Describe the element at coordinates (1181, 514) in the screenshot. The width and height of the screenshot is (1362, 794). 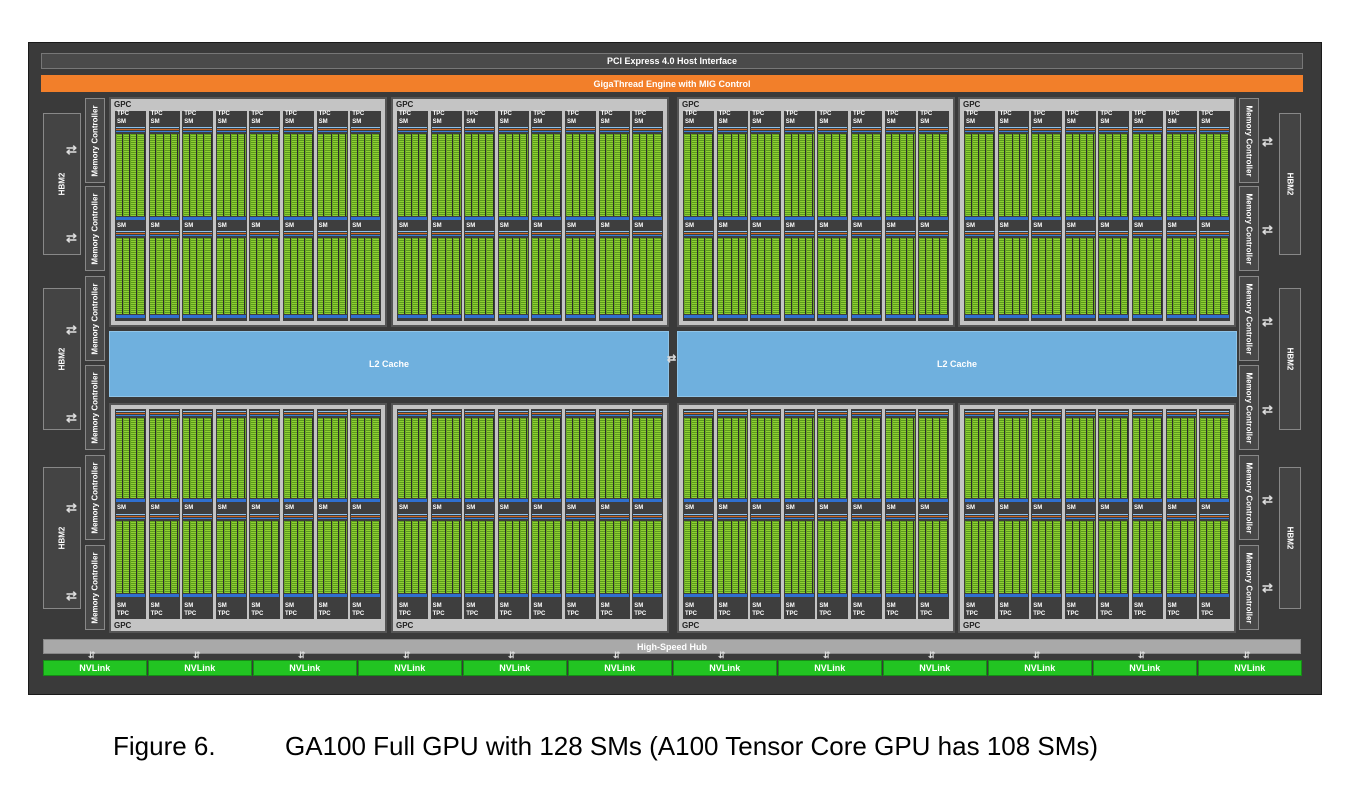
I see `tpc-block: SM SM TPC` at that location.